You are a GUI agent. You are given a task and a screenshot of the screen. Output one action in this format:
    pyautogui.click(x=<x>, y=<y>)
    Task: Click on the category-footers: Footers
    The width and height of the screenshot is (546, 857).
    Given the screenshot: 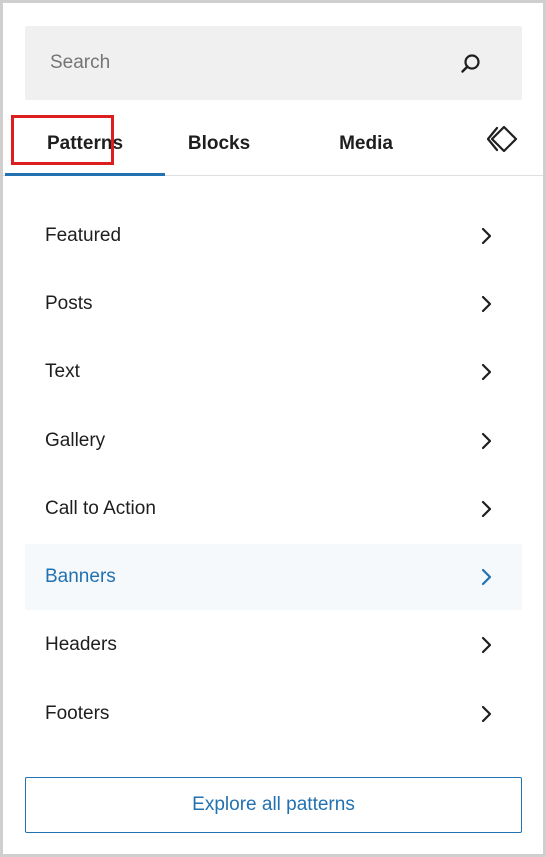 What is the action you would take?
    pyautogui.click(x=273, y=714)
    